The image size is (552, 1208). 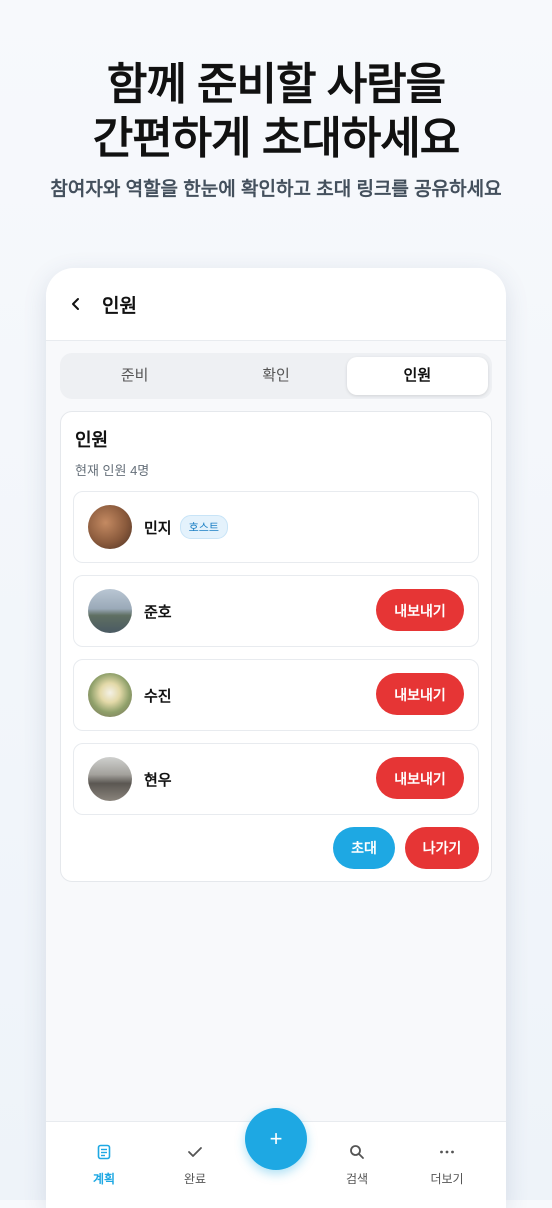 What do you see at coordinates (276, 304) in the screenshot?
I see `app-bar: 인원` at bounding box center [276, 304].